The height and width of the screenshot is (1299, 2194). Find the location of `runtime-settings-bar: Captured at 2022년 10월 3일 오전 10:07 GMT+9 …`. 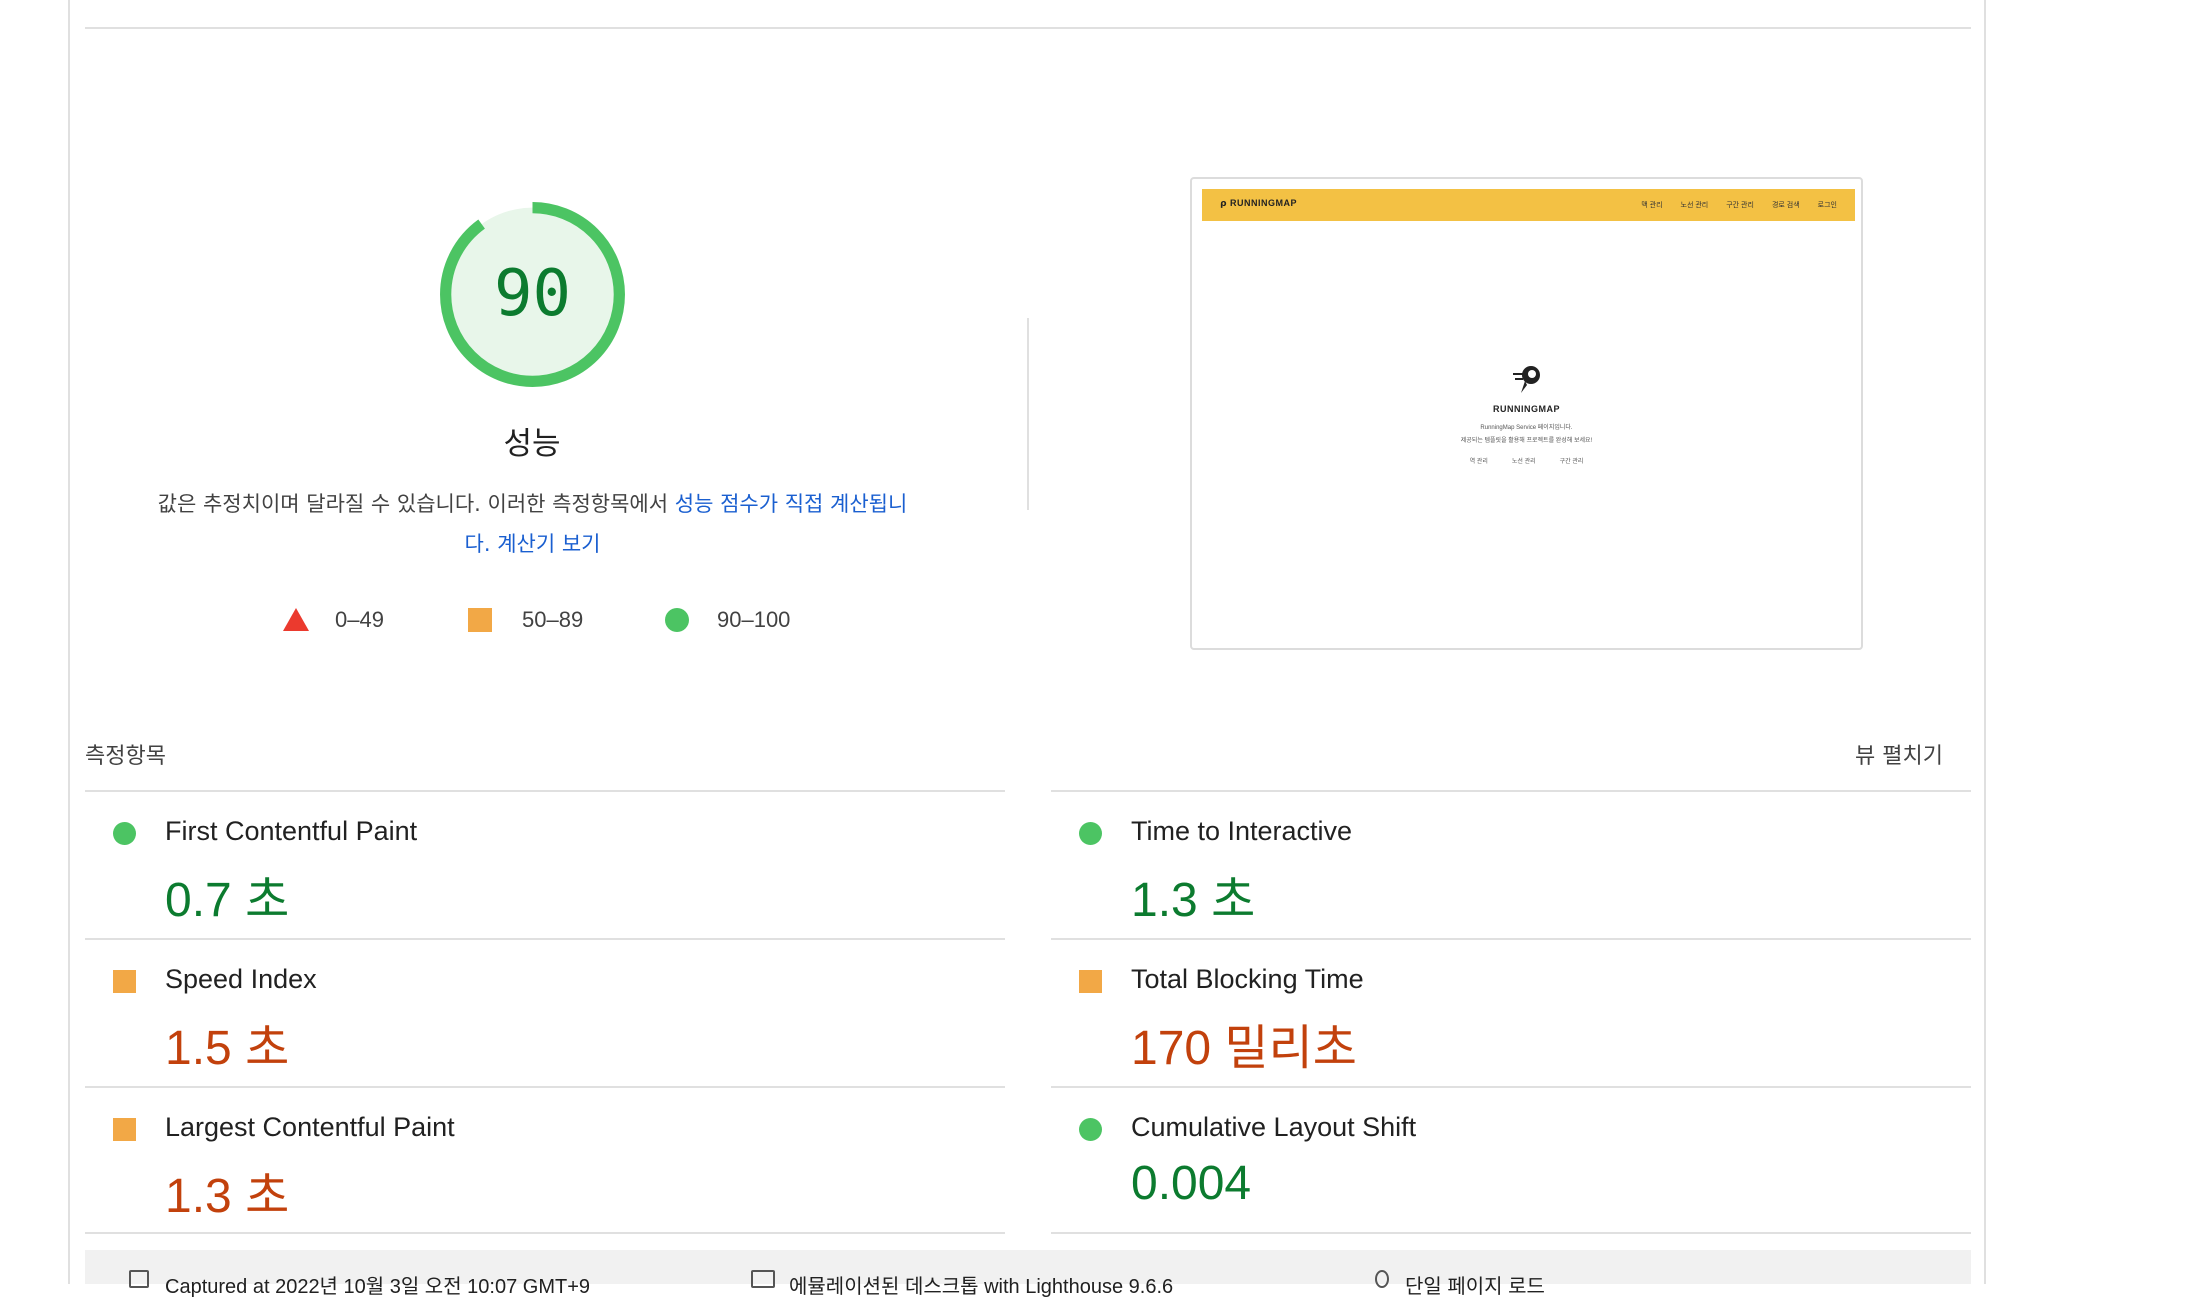

runtime-settings-bar: Captured at 2022년 10월 3일 오전 10:07 GMT+9 … is located at coordinates (1028, 1274).